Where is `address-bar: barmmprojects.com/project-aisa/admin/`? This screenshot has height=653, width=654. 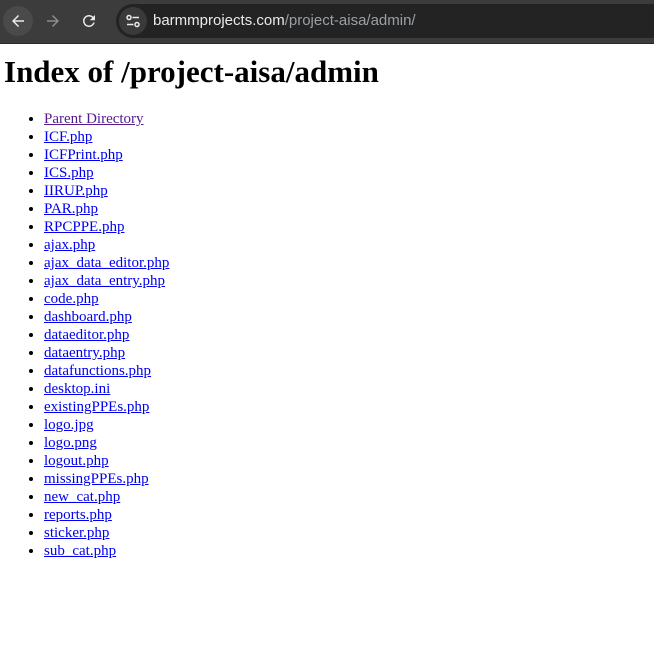
address-bar: barmmprojects.com/project-aisa/admin/ is located at coordinates (385, 21).